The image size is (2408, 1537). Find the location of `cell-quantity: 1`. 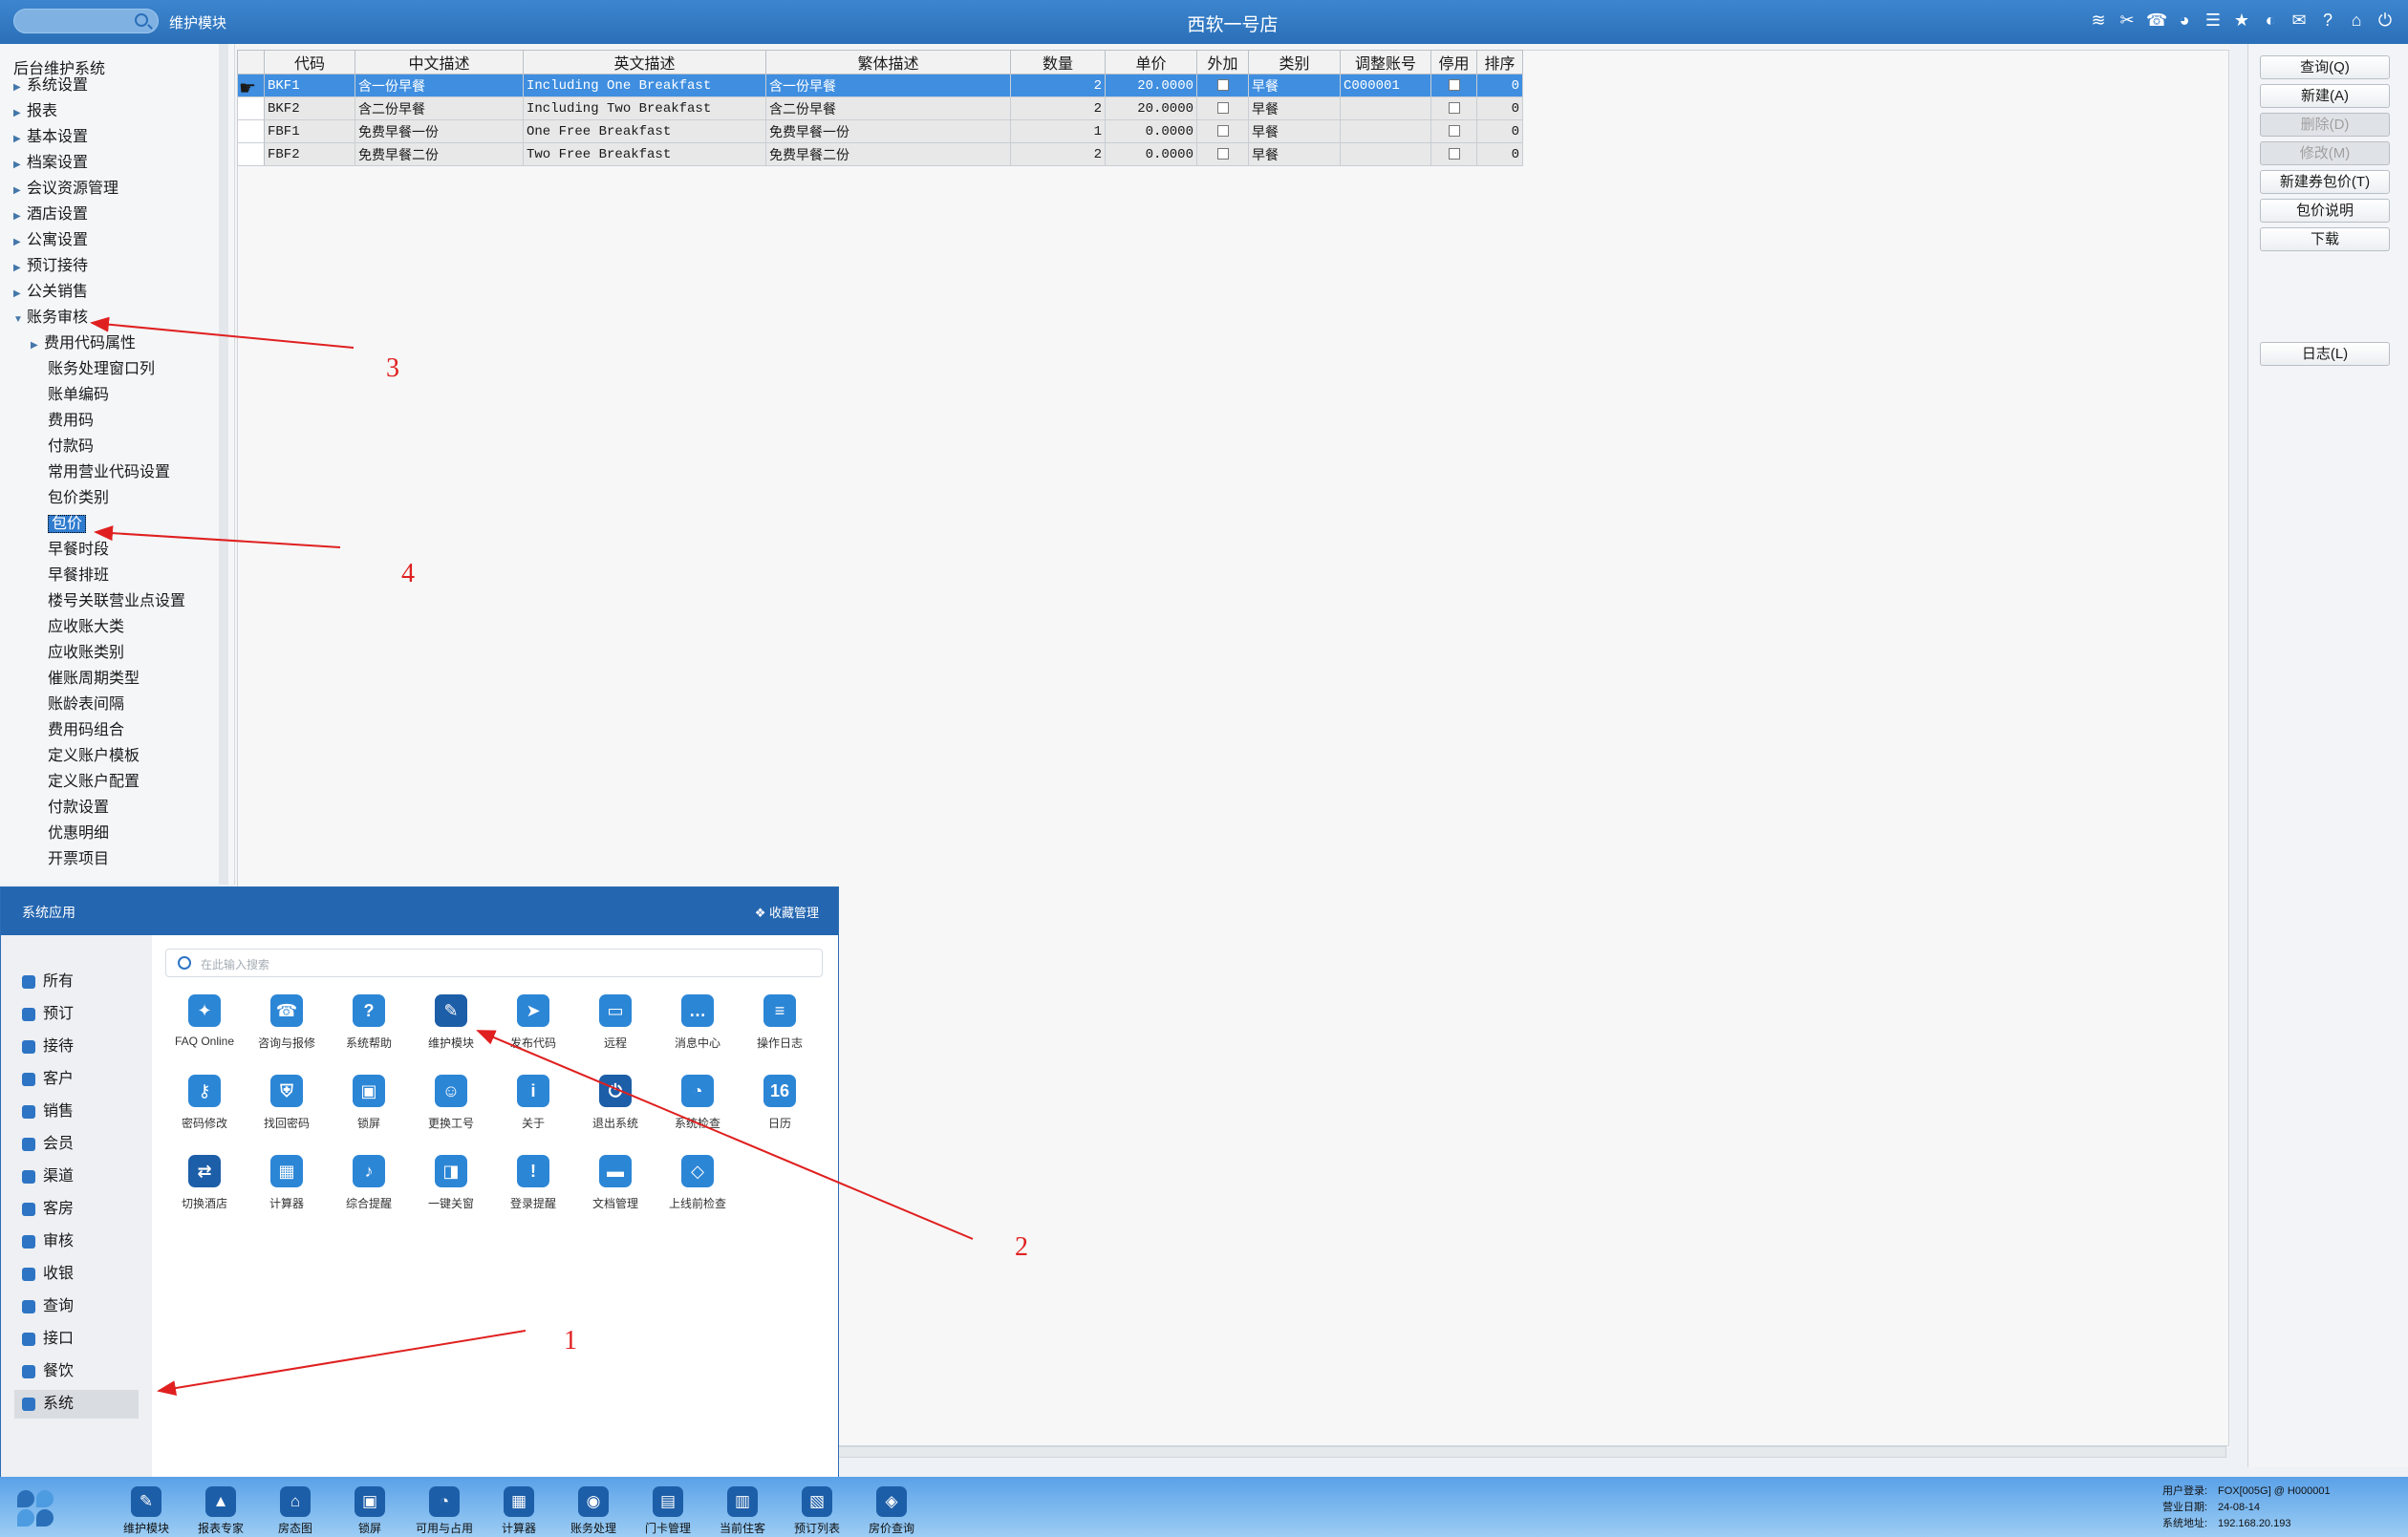

cell-quantity: 1 is located at coordinates (1058, 131).